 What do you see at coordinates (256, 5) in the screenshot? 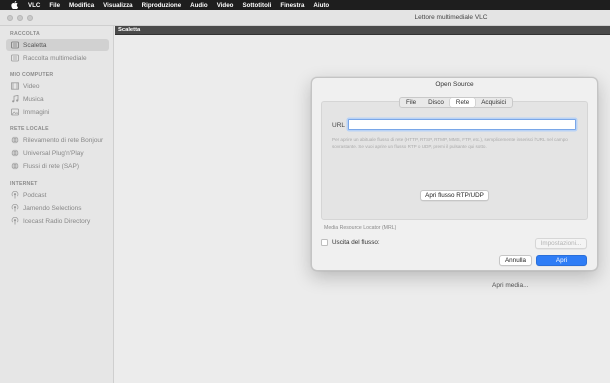
I see `menu-sottotitoli: Sottotitoli` at bounding box center [256, 5].